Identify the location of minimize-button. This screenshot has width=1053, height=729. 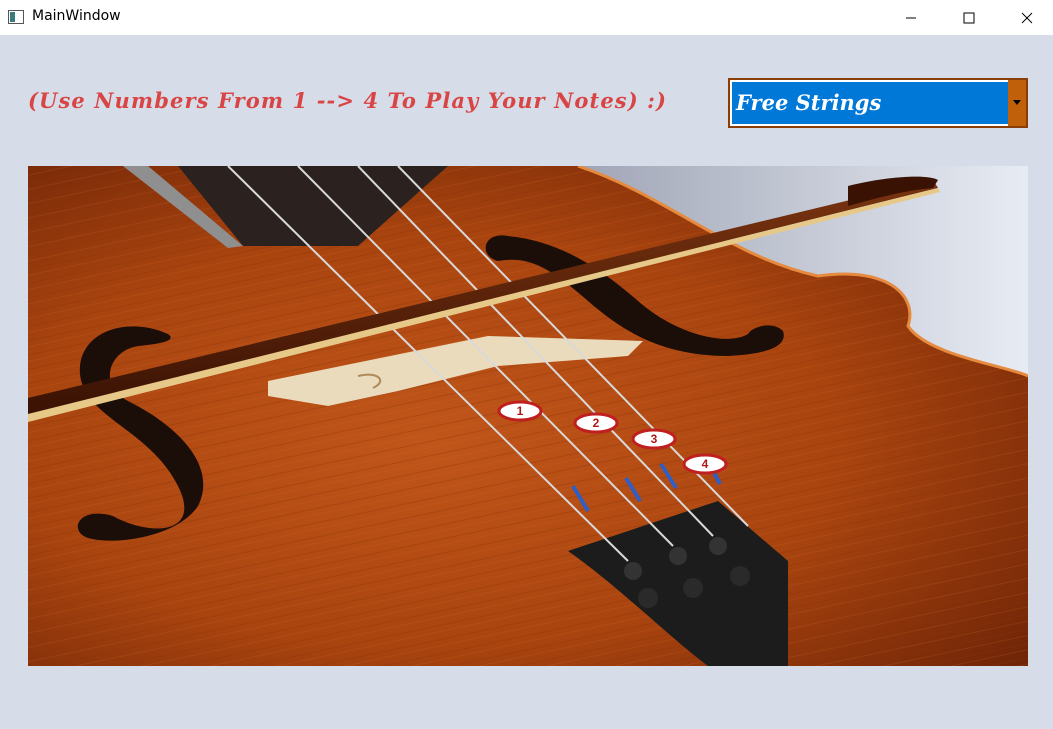
(911, 17).